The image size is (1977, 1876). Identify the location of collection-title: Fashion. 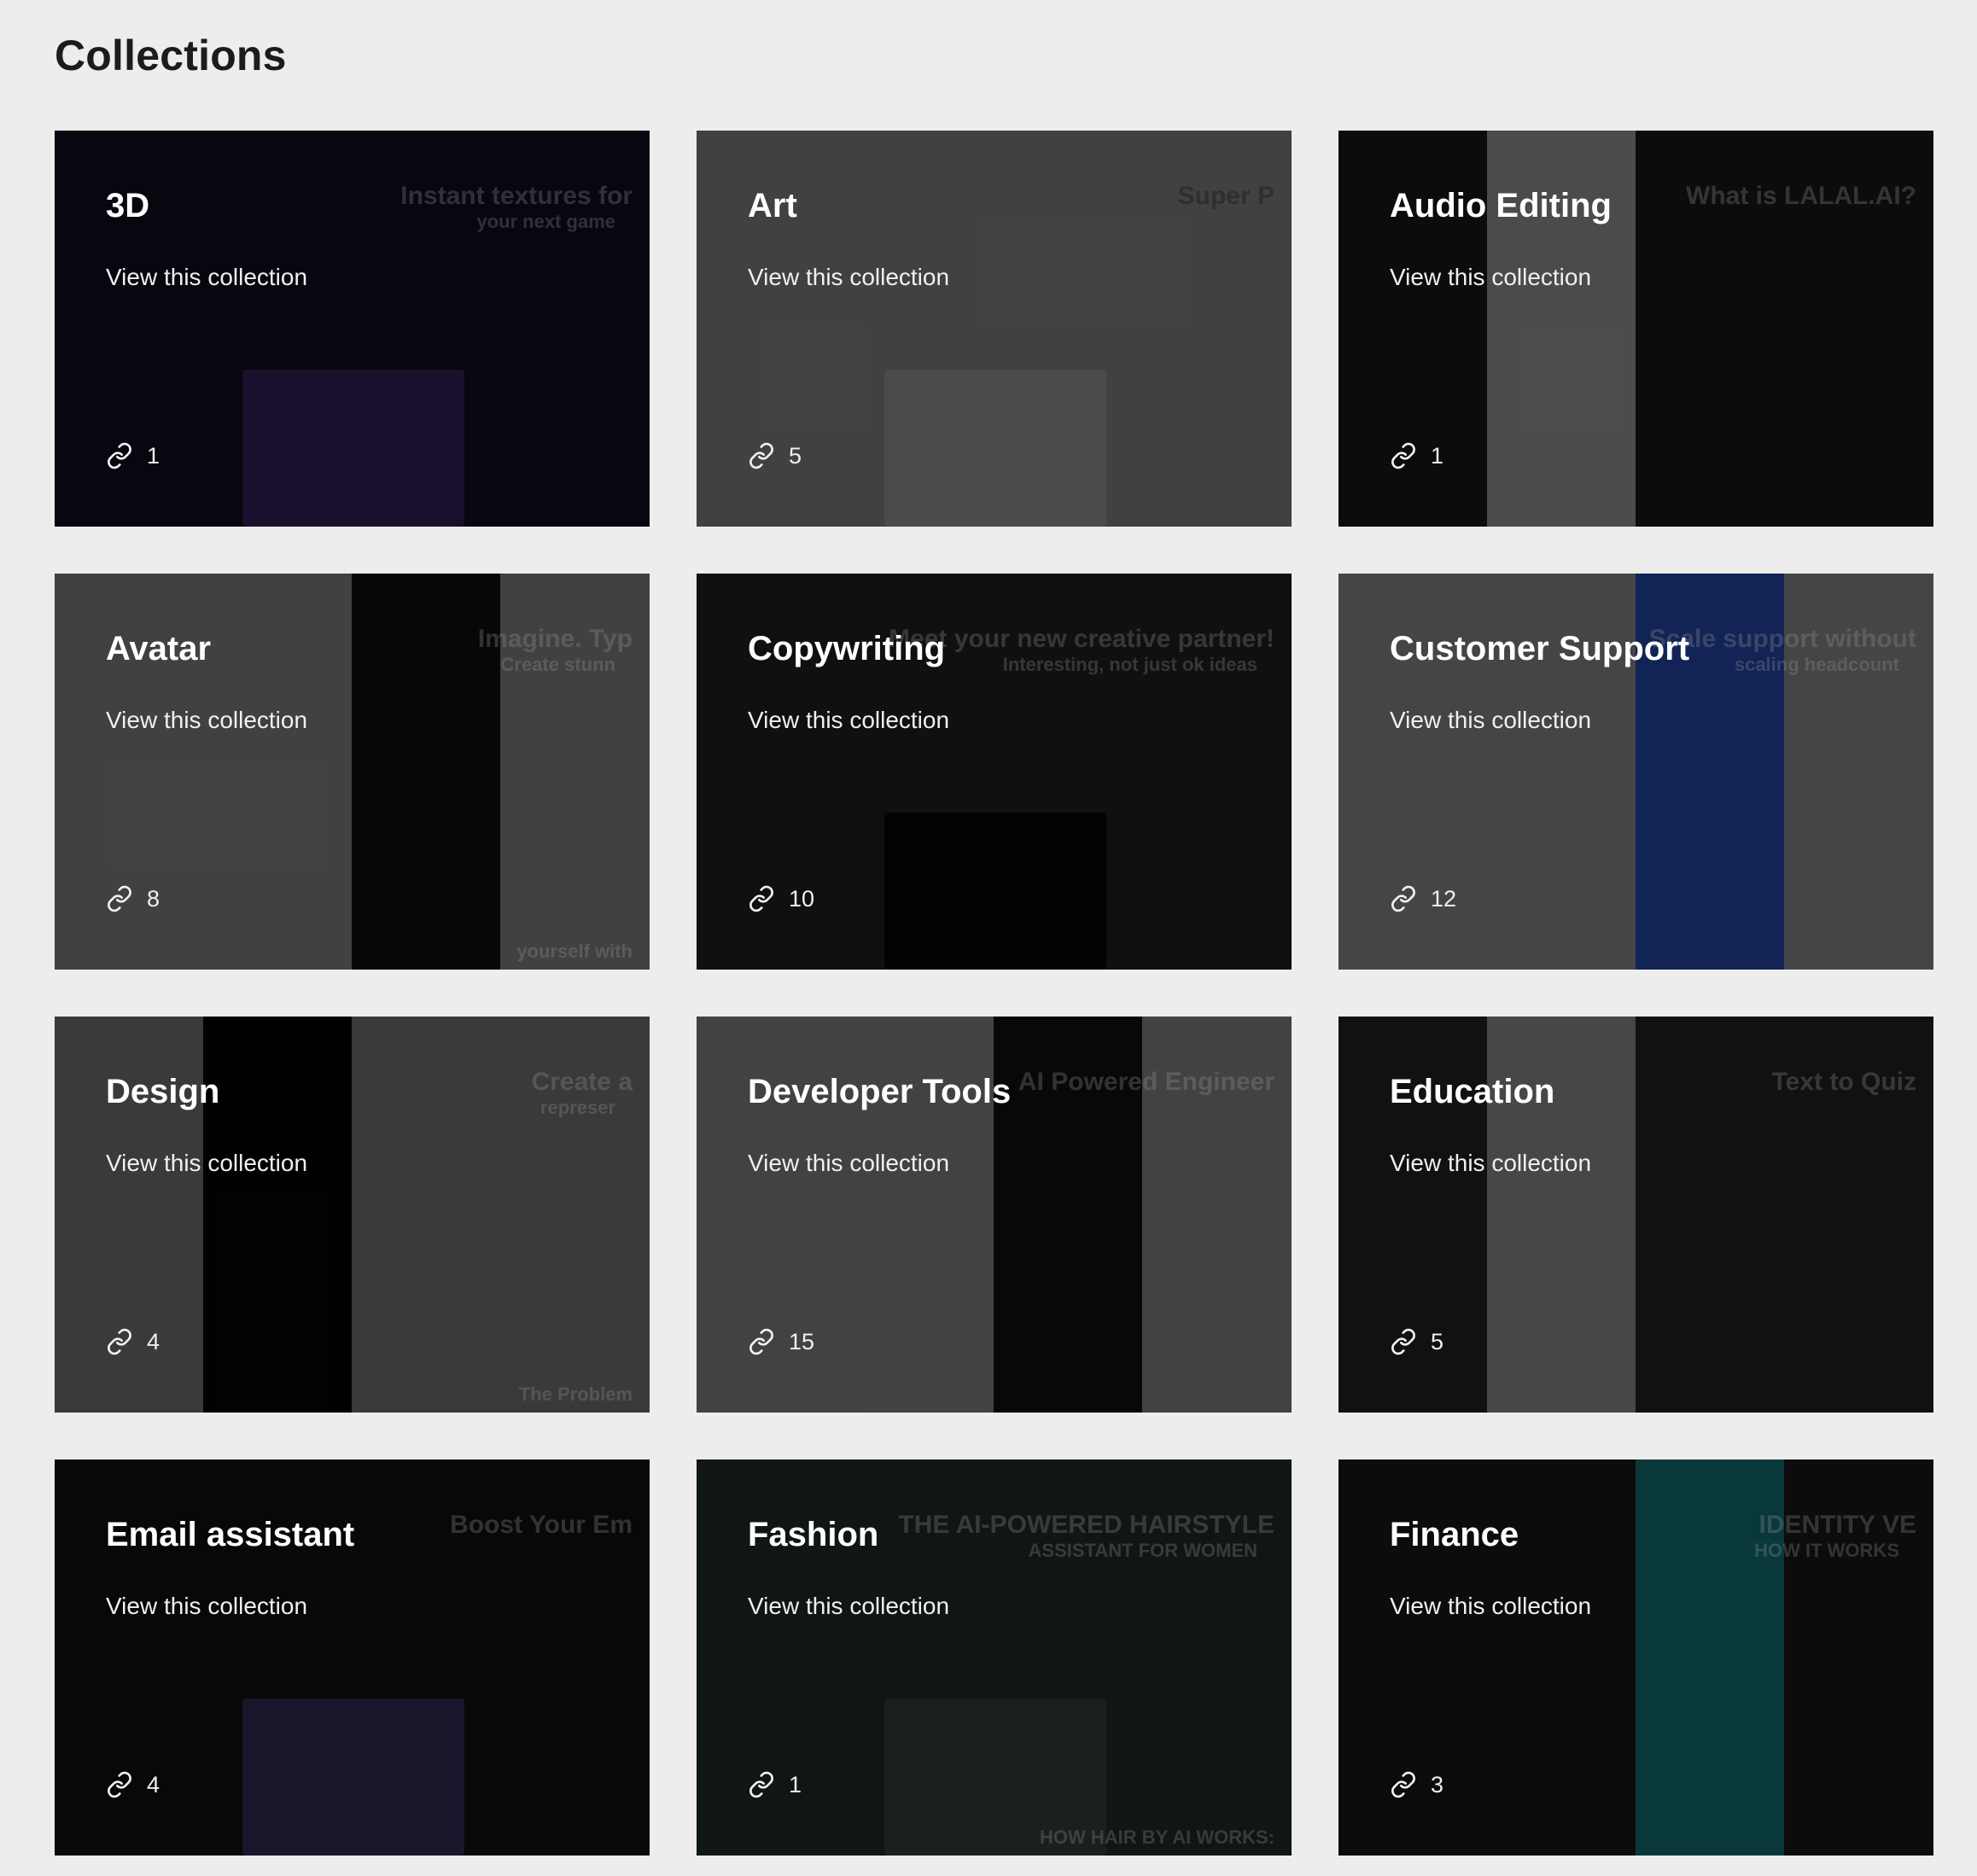
(813, 1534).